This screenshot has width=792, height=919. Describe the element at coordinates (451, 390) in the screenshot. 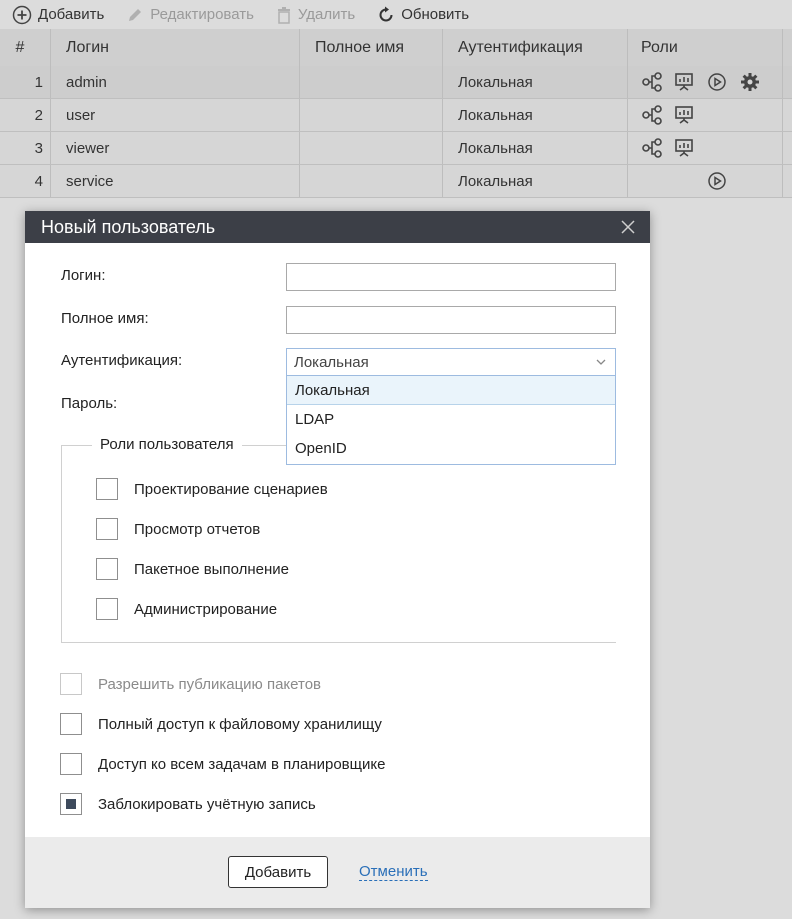

I see `auth-option-local: Локальная` at that location.